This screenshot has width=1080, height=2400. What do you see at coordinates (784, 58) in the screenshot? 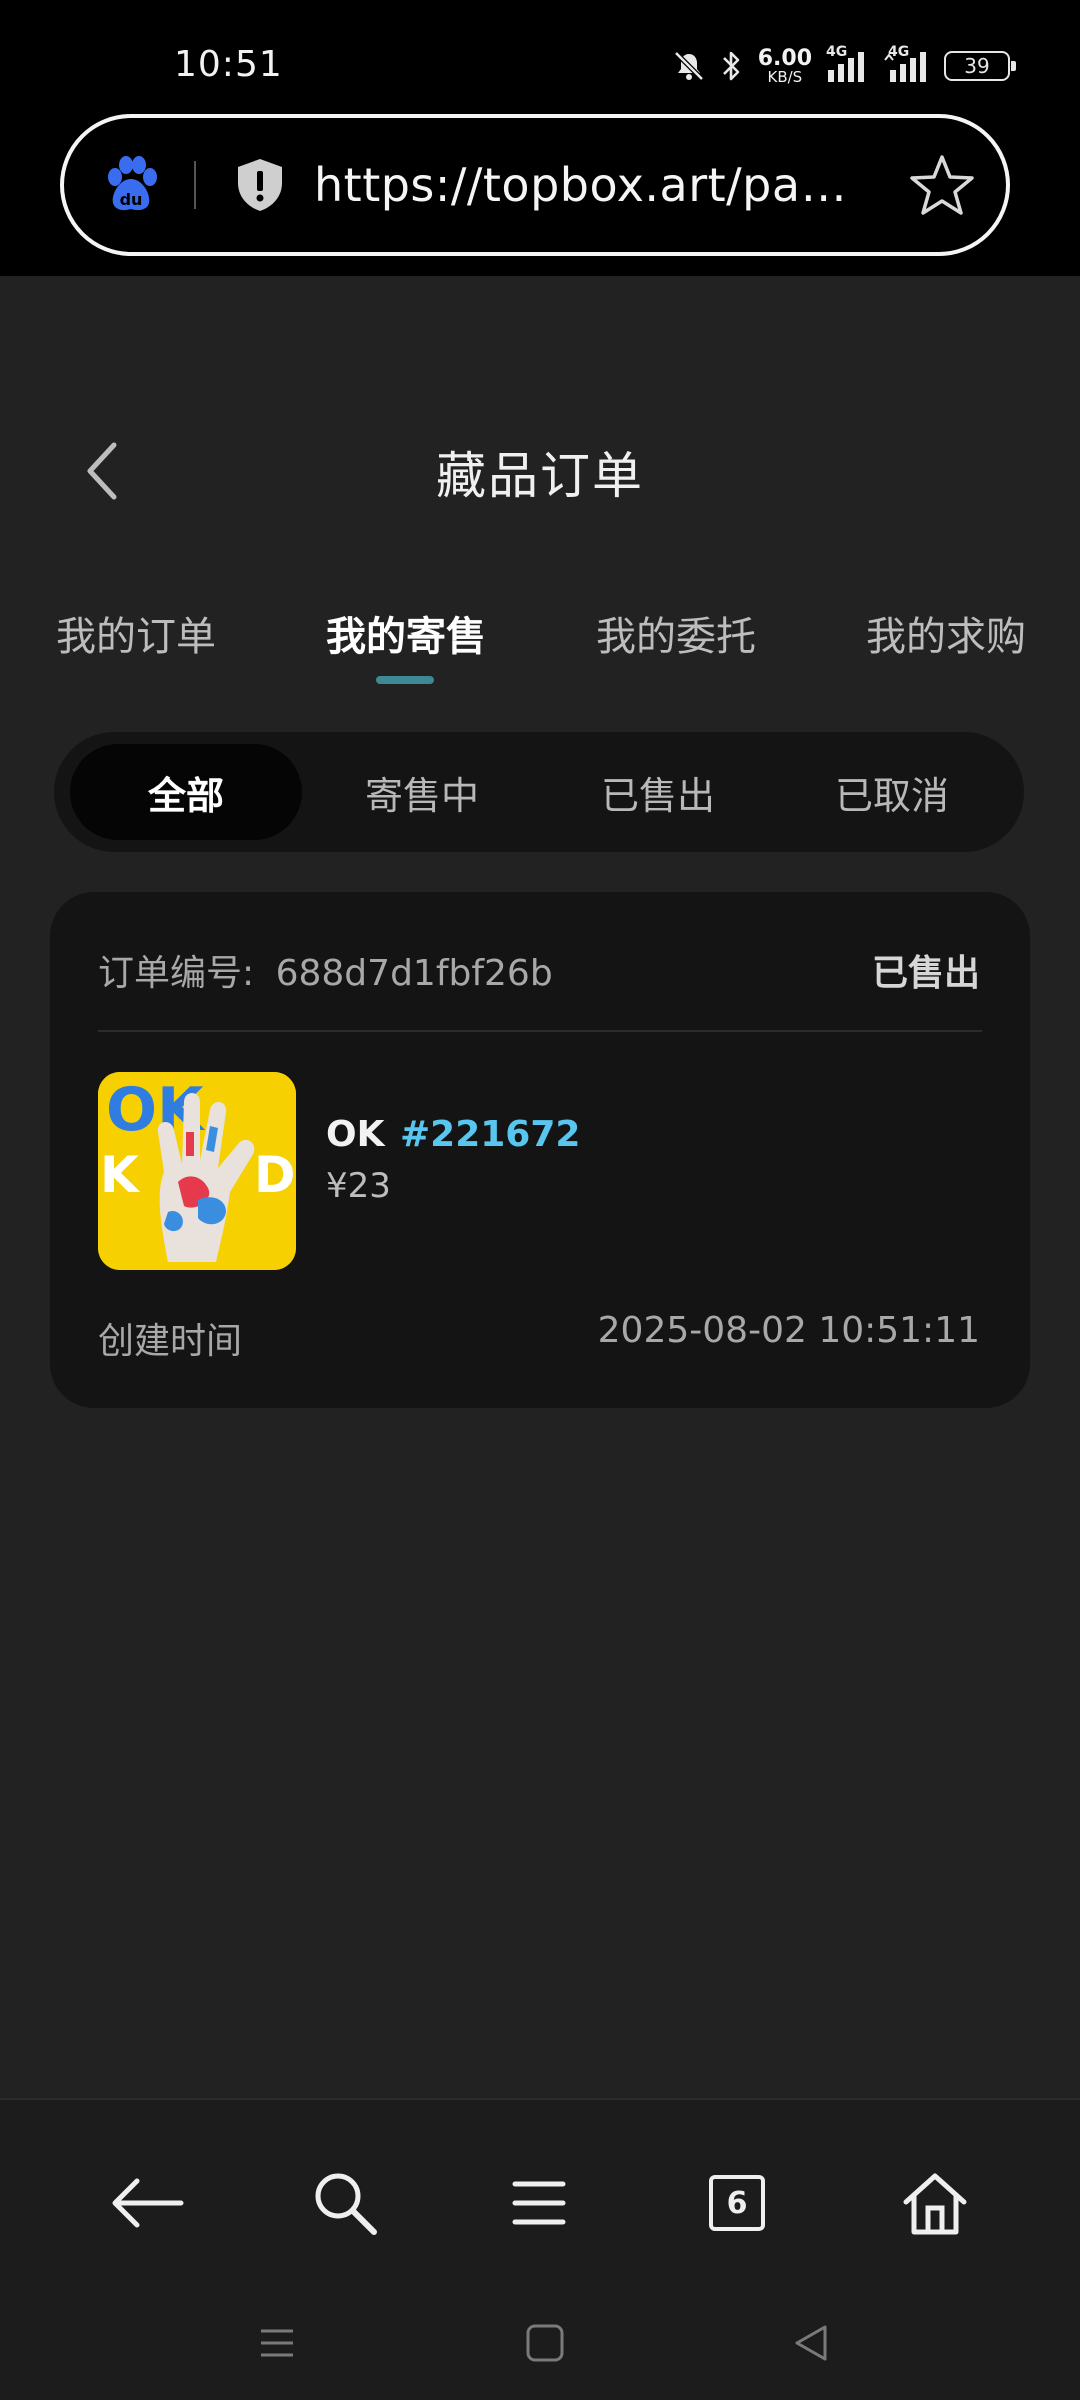
I see `net-speed-value: 6.00` at bounding box center [784, 58].